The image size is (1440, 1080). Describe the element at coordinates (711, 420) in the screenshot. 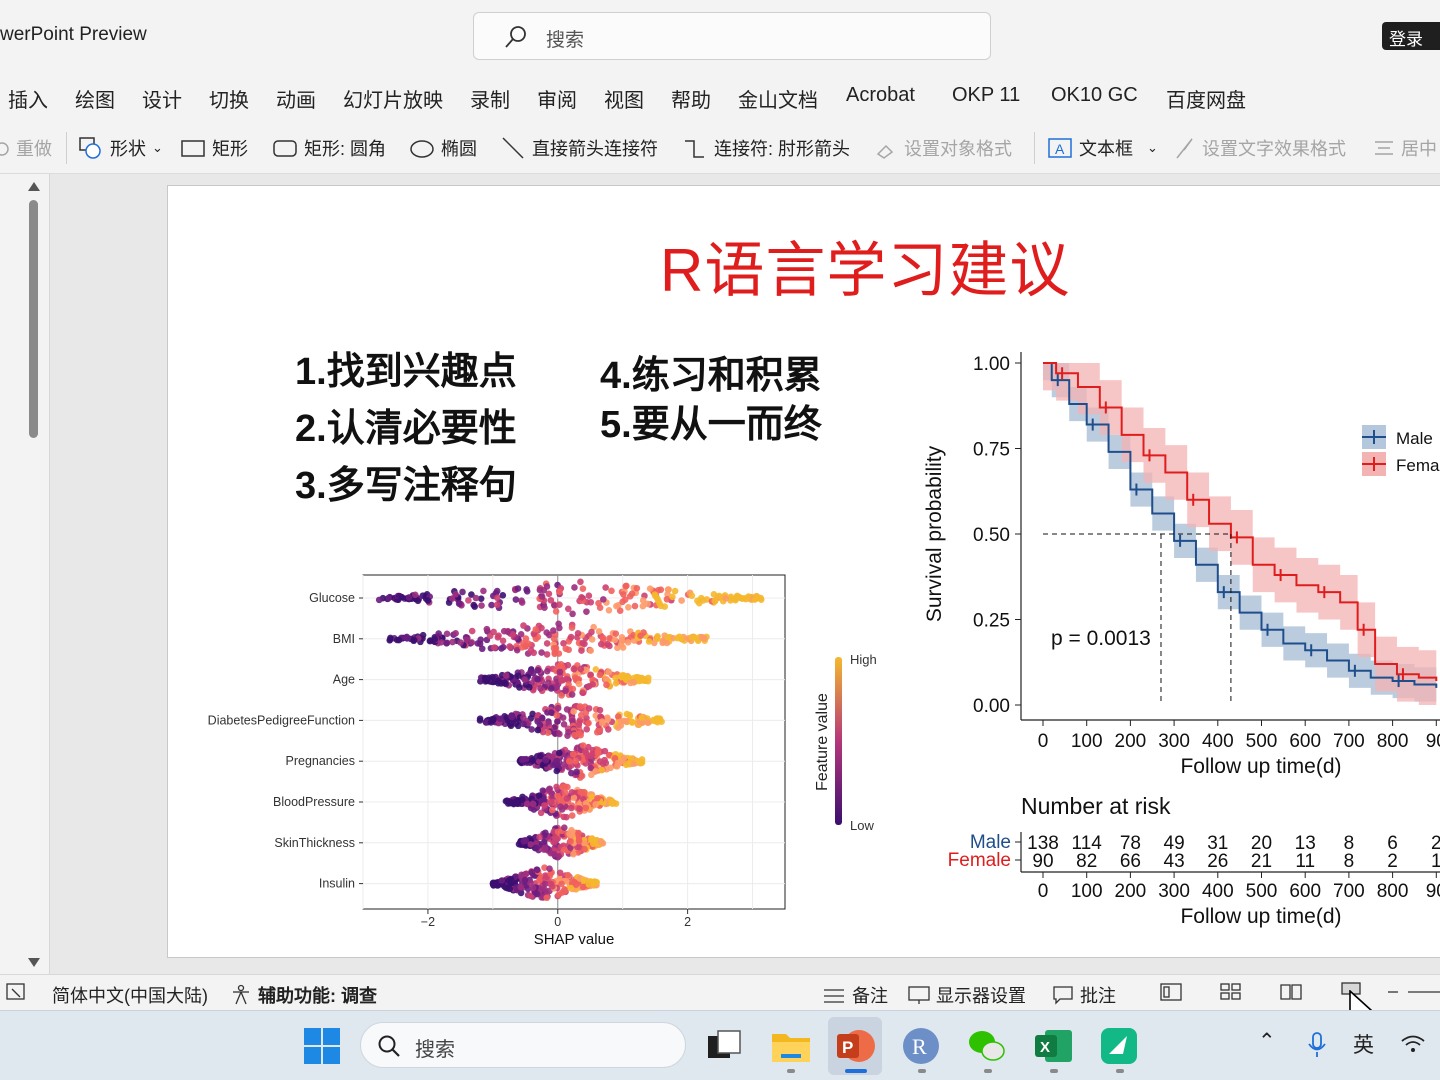

I see `tip-item: 5.要从一而终` at that location.